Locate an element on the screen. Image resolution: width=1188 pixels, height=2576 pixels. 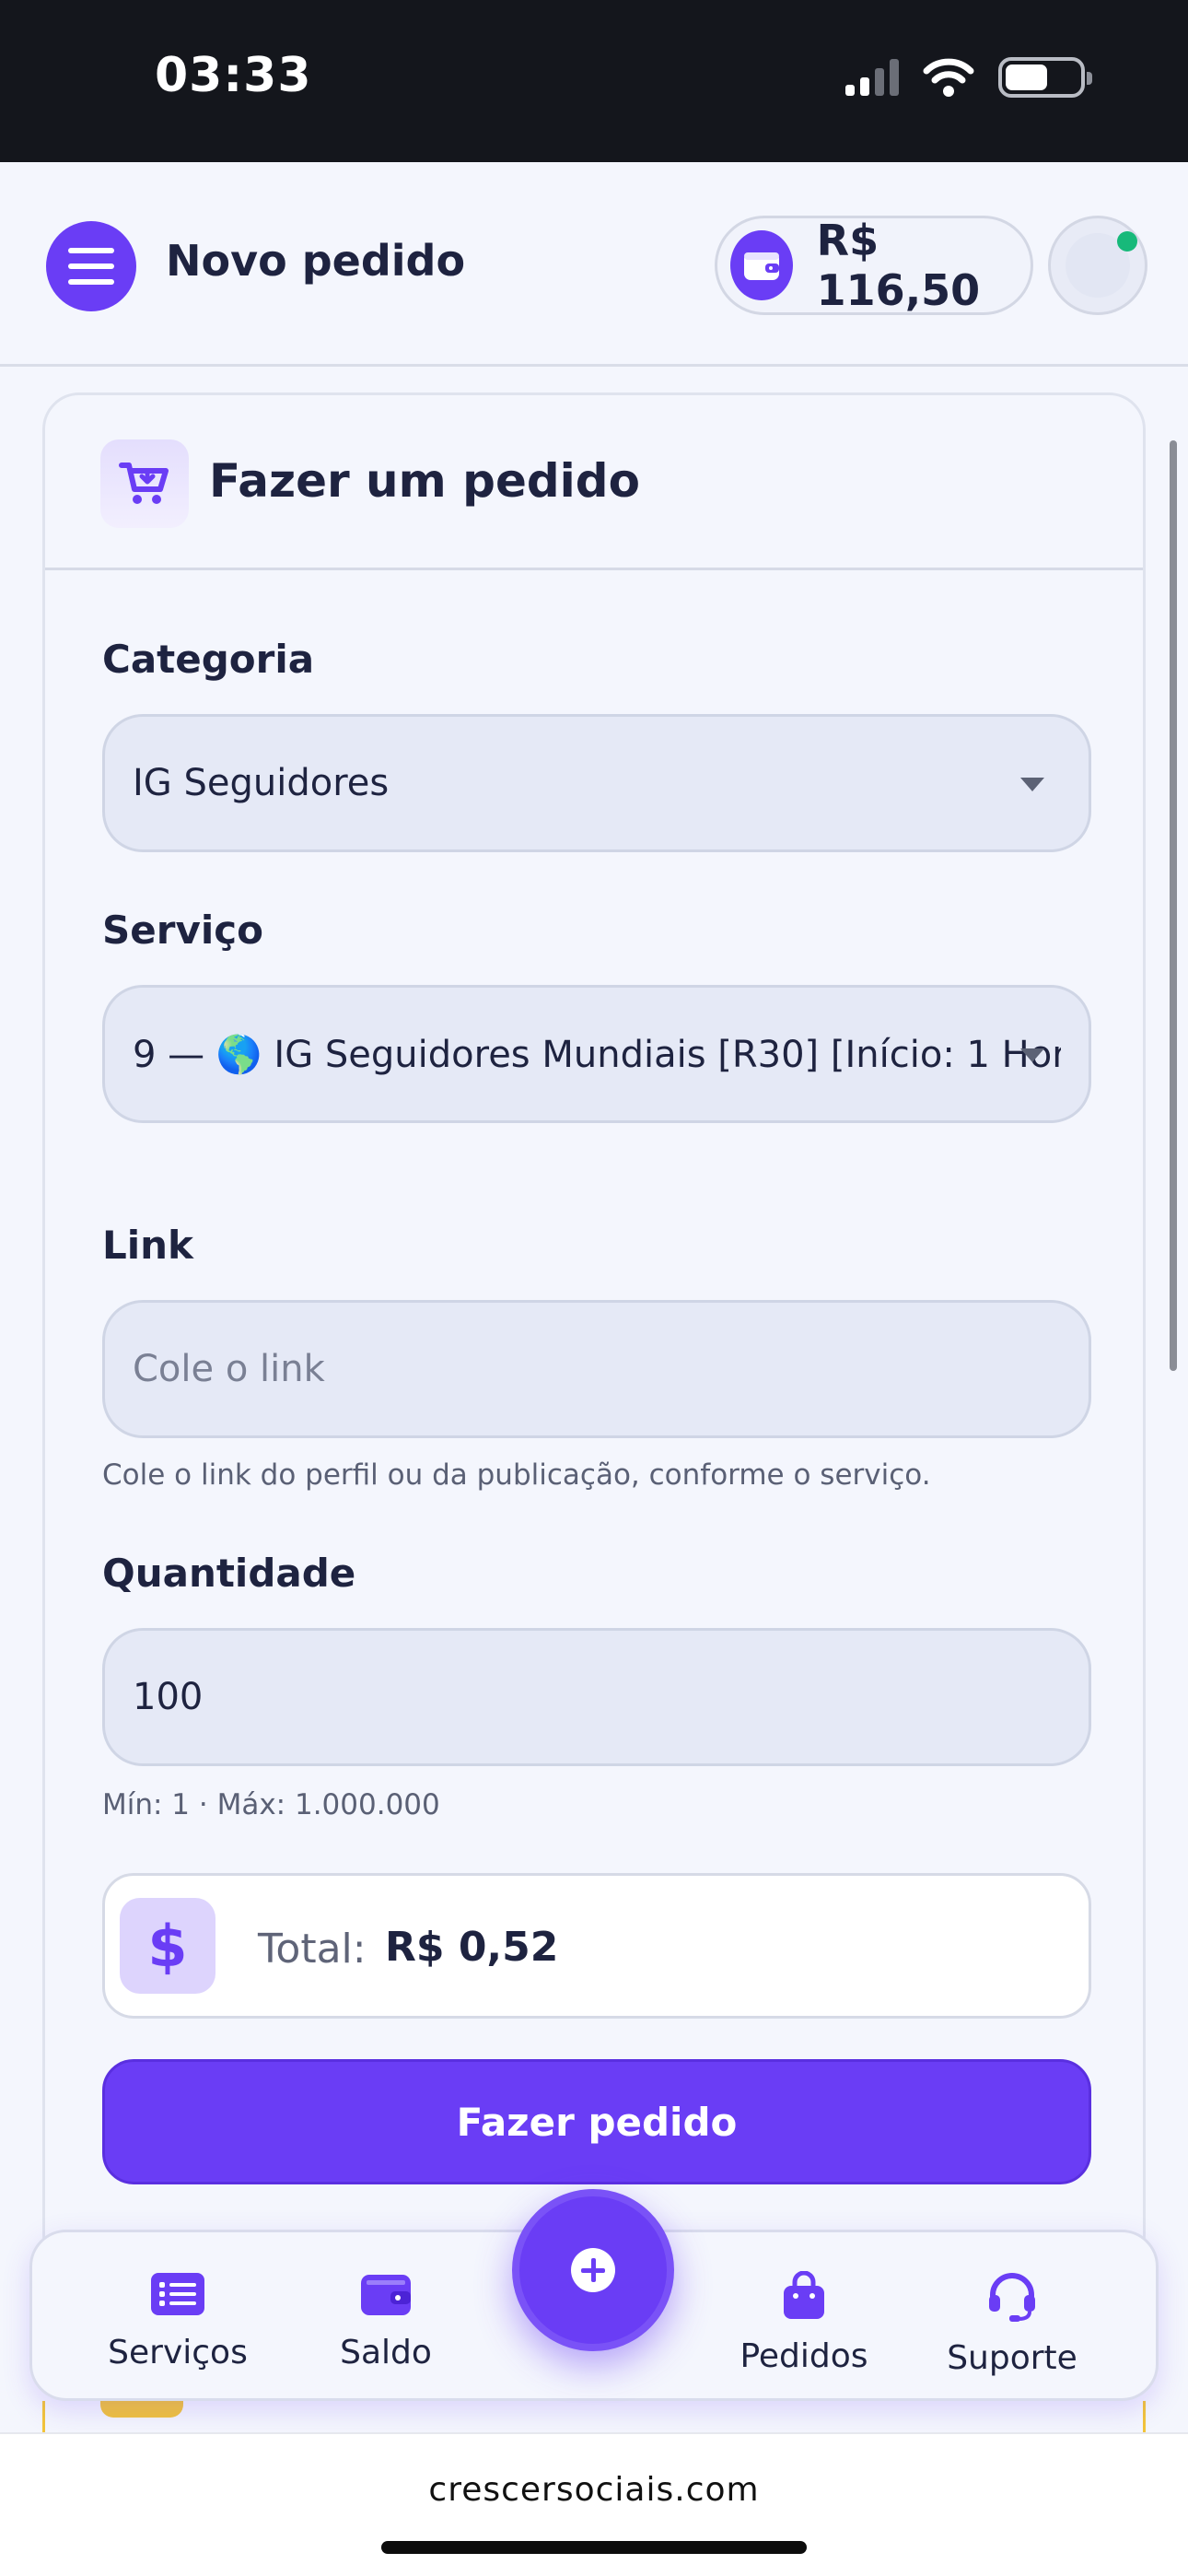
service-label: Serviço is located at coordinates (182, 930).